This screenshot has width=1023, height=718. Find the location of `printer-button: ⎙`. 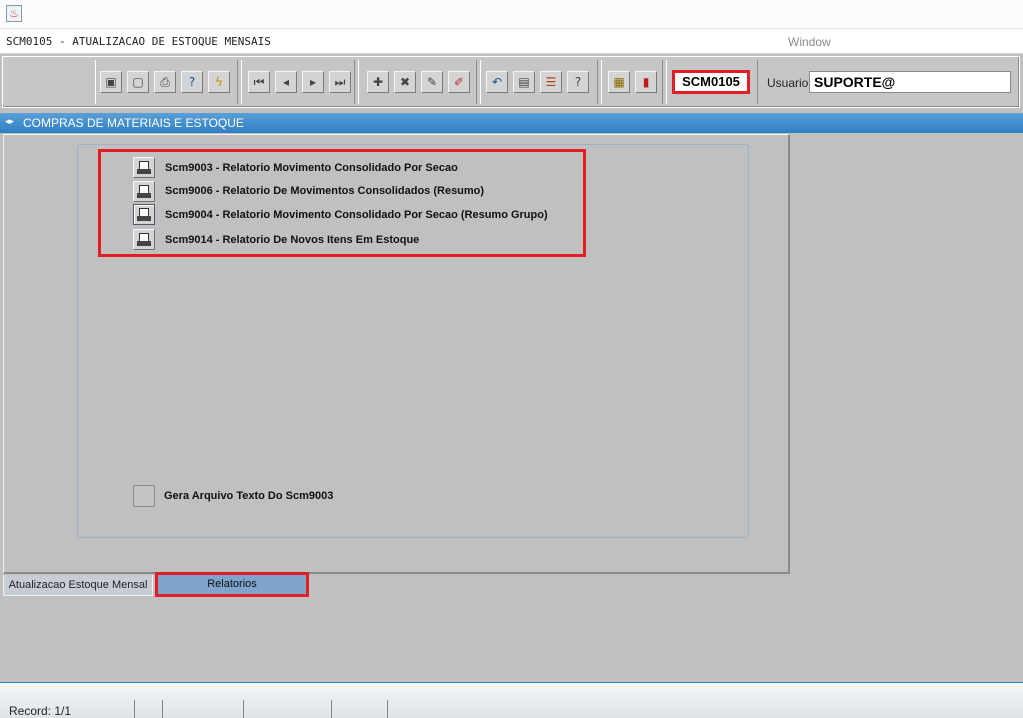

printer-button: ⎙ is located at coordinates (165, 82).